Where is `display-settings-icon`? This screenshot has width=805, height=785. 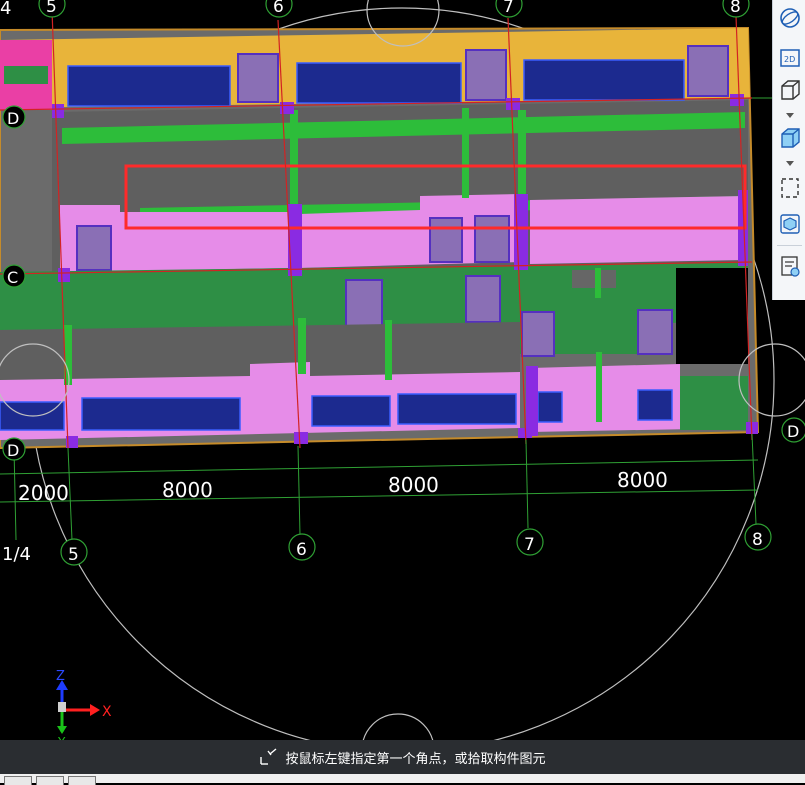 display-settings-icon is located at coordinates (790, 266).